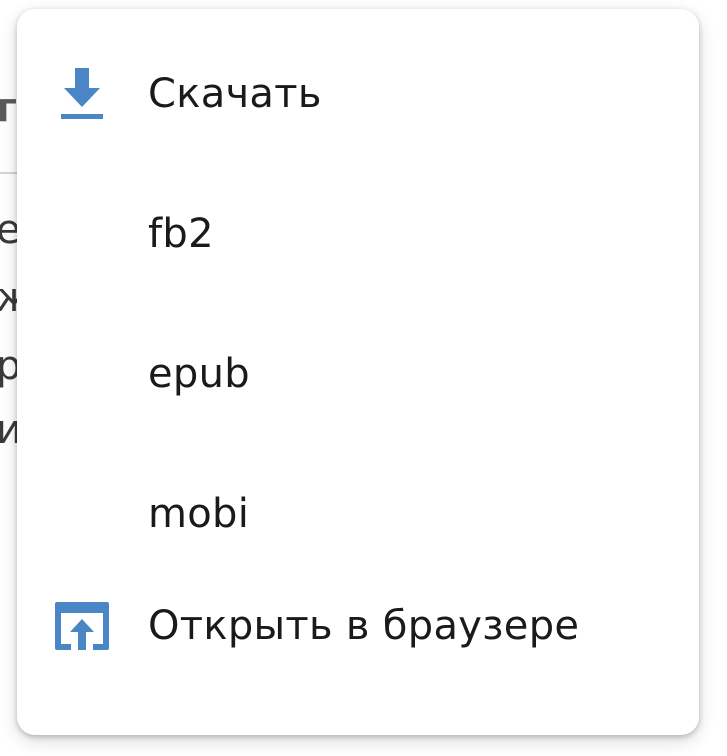 The image size is (727, 756). I want to click on menu-item-label: Скачать, so click(235, 94).